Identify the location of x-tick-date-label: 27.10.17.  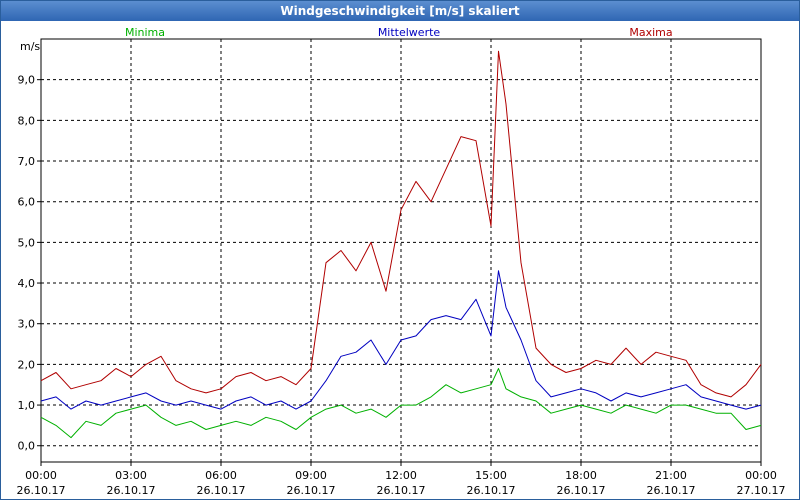
(761, 490).